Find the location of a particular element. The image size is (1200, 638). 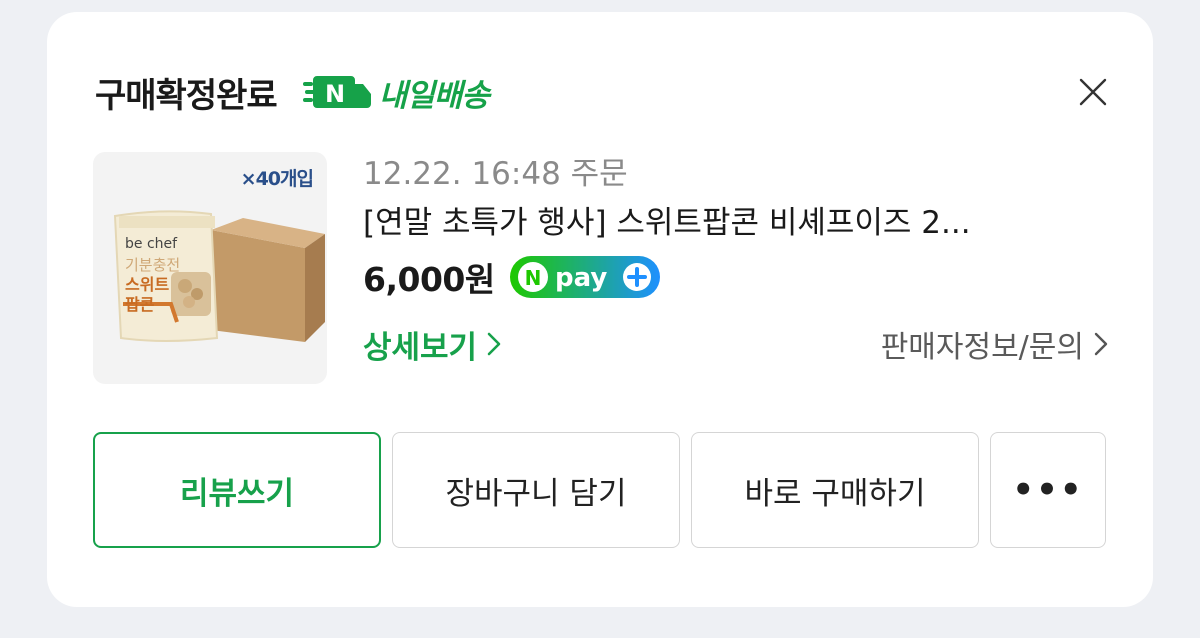

delivery-badge: N 내일배송 is located at coordinates (396, 92).